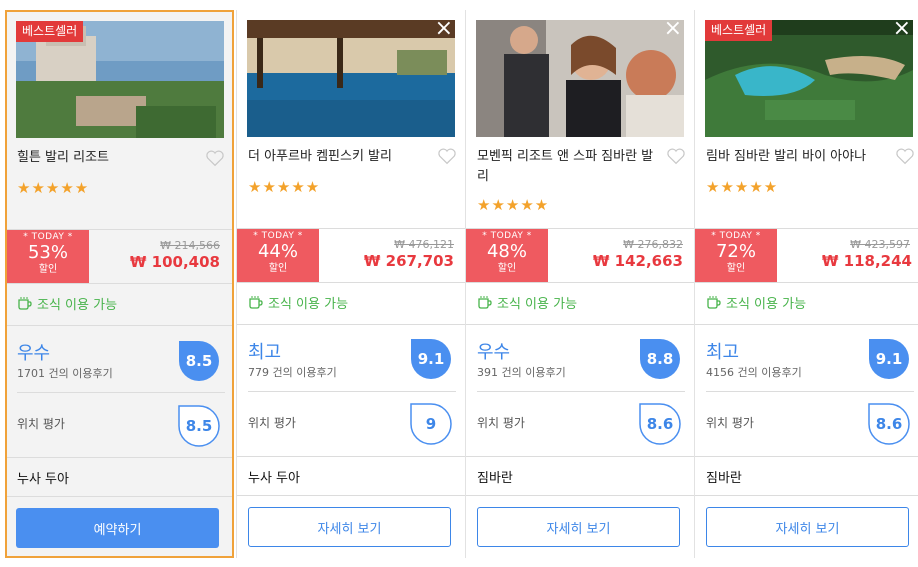  What do you see at coordinates (50, 31) in the screenshot?
I see `bestseller-badge: 베스트셀러` at bounding box center [50, 31].